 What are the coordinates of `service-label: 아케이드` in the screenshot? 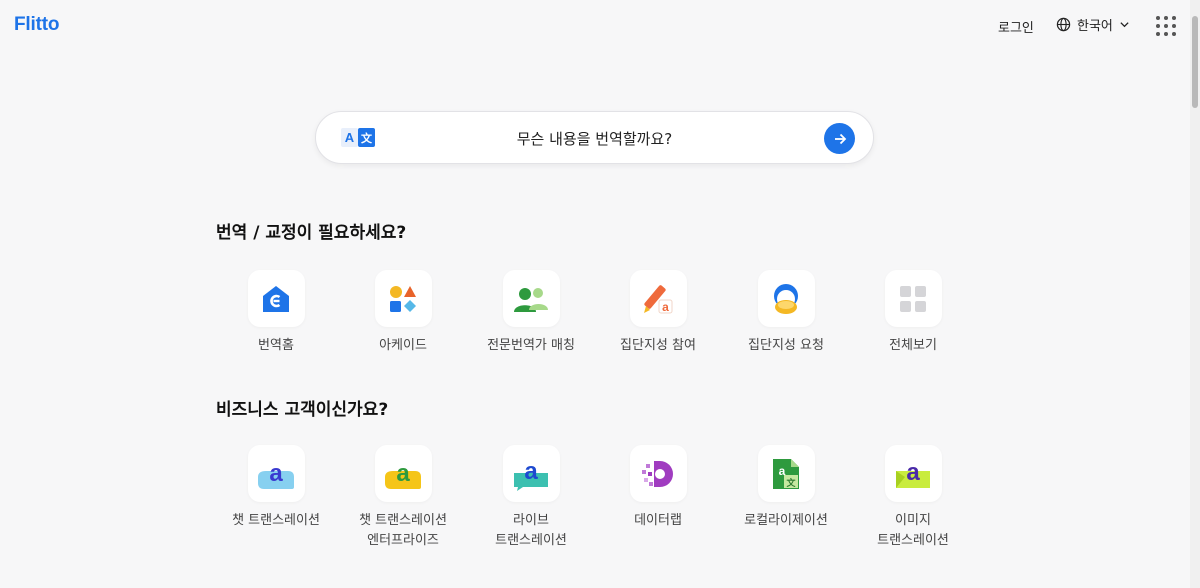 It's located at (403, 345).